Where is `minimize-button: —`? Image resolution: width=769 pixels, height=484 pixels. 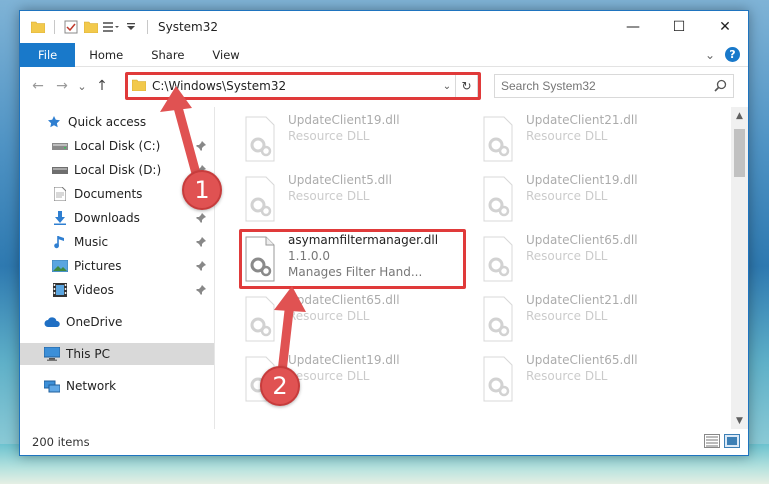
minimize-button: — is located at coordinates (633, 27).